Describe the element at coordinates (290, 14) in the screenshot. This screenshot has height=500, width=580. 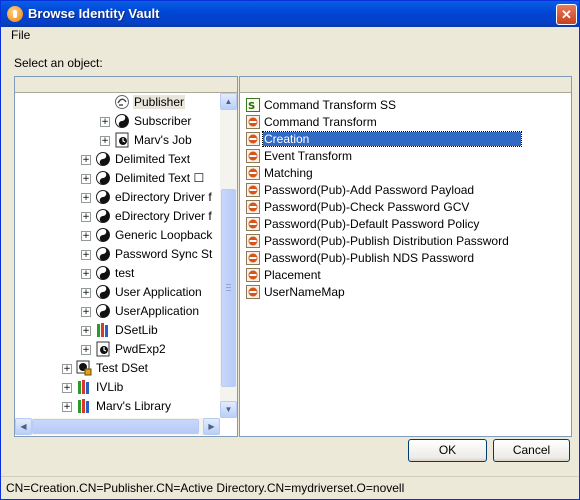
I see `title-bar: Browse Identity Vault ✕` at that location.